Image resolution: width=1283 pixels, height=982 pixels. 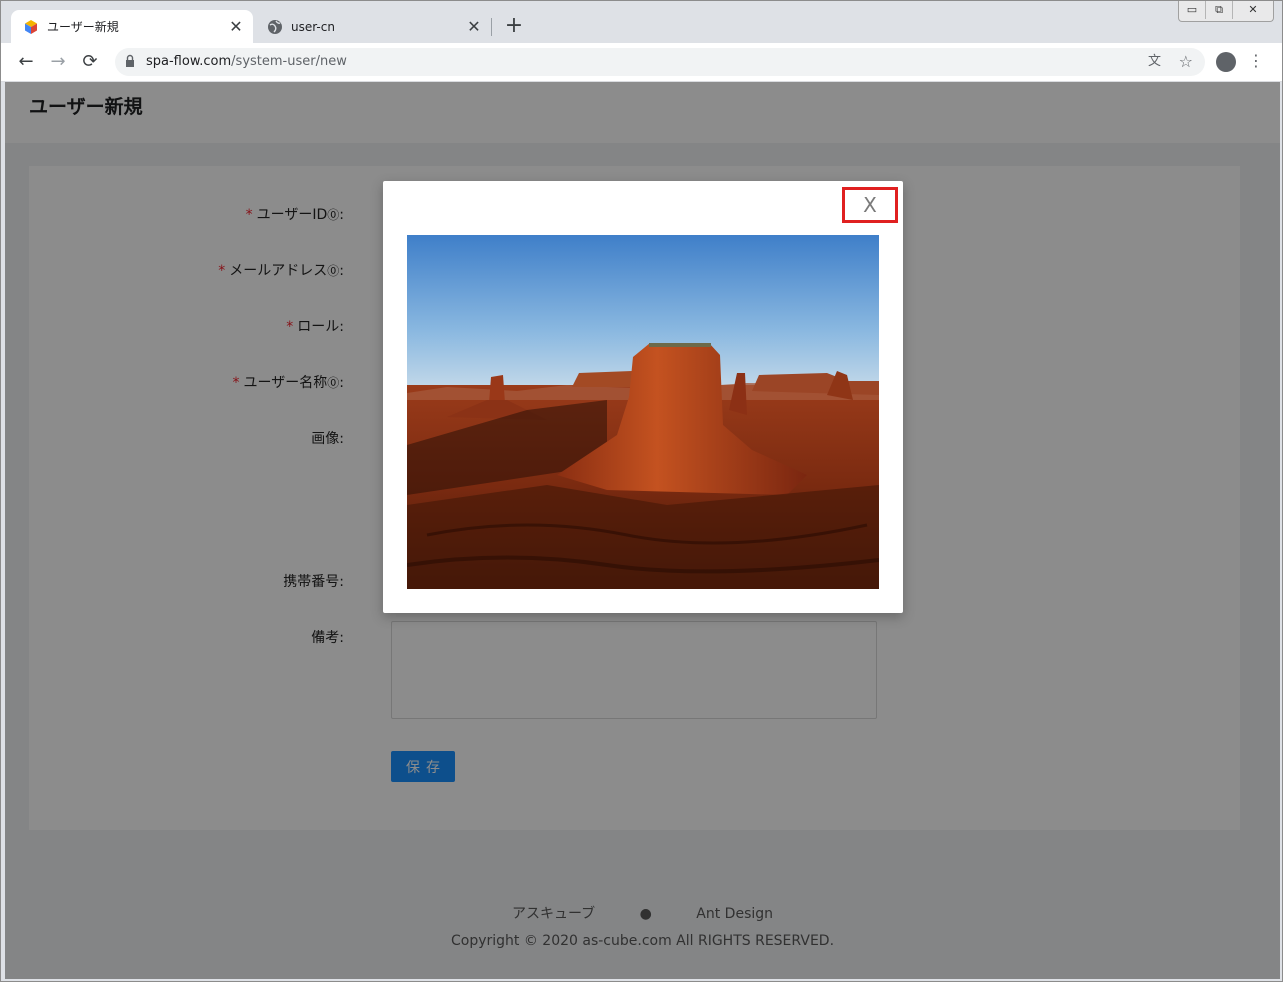 I want to click on preview-image, so click(x=643, y=412).